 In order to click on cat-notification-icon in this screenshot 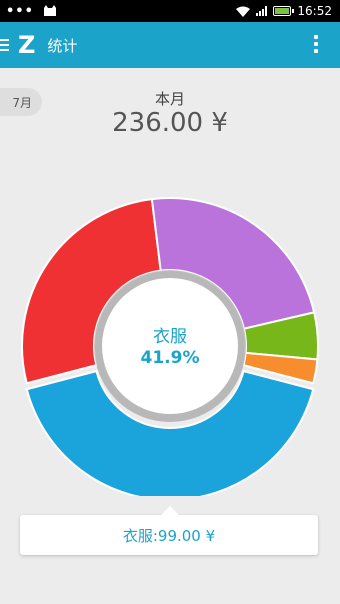, I will do `click(49, 10)`.